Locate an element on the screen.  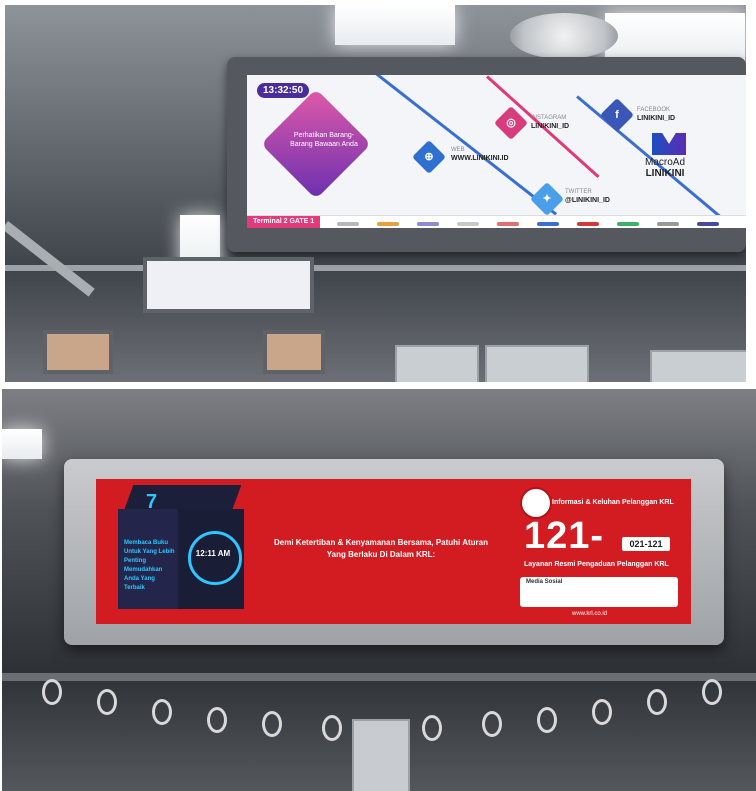
website-url: www.krl.co.id is located at coordinates (590, 614).